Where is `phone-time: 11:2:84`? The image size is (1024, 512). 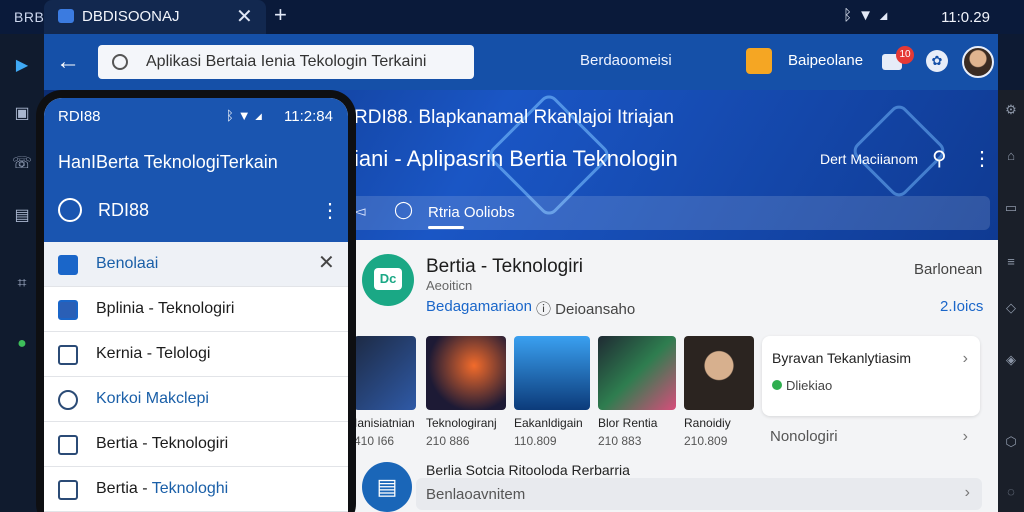 phone-time: 11:2:84 is located at coordinates (308, 116).